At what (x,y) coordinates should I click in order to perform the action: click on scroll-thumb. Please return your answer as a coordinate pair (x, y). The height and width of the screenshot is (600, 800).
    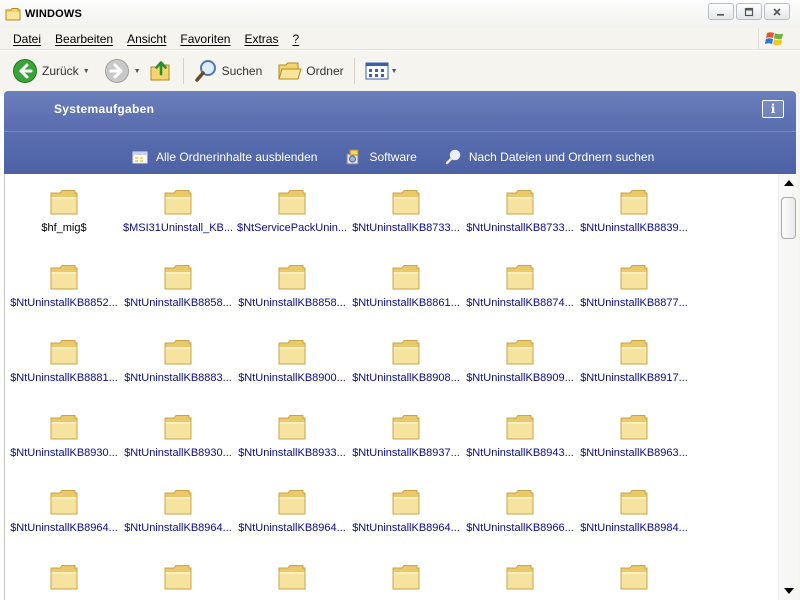
    Looking at the image, I should click on (788, 218).